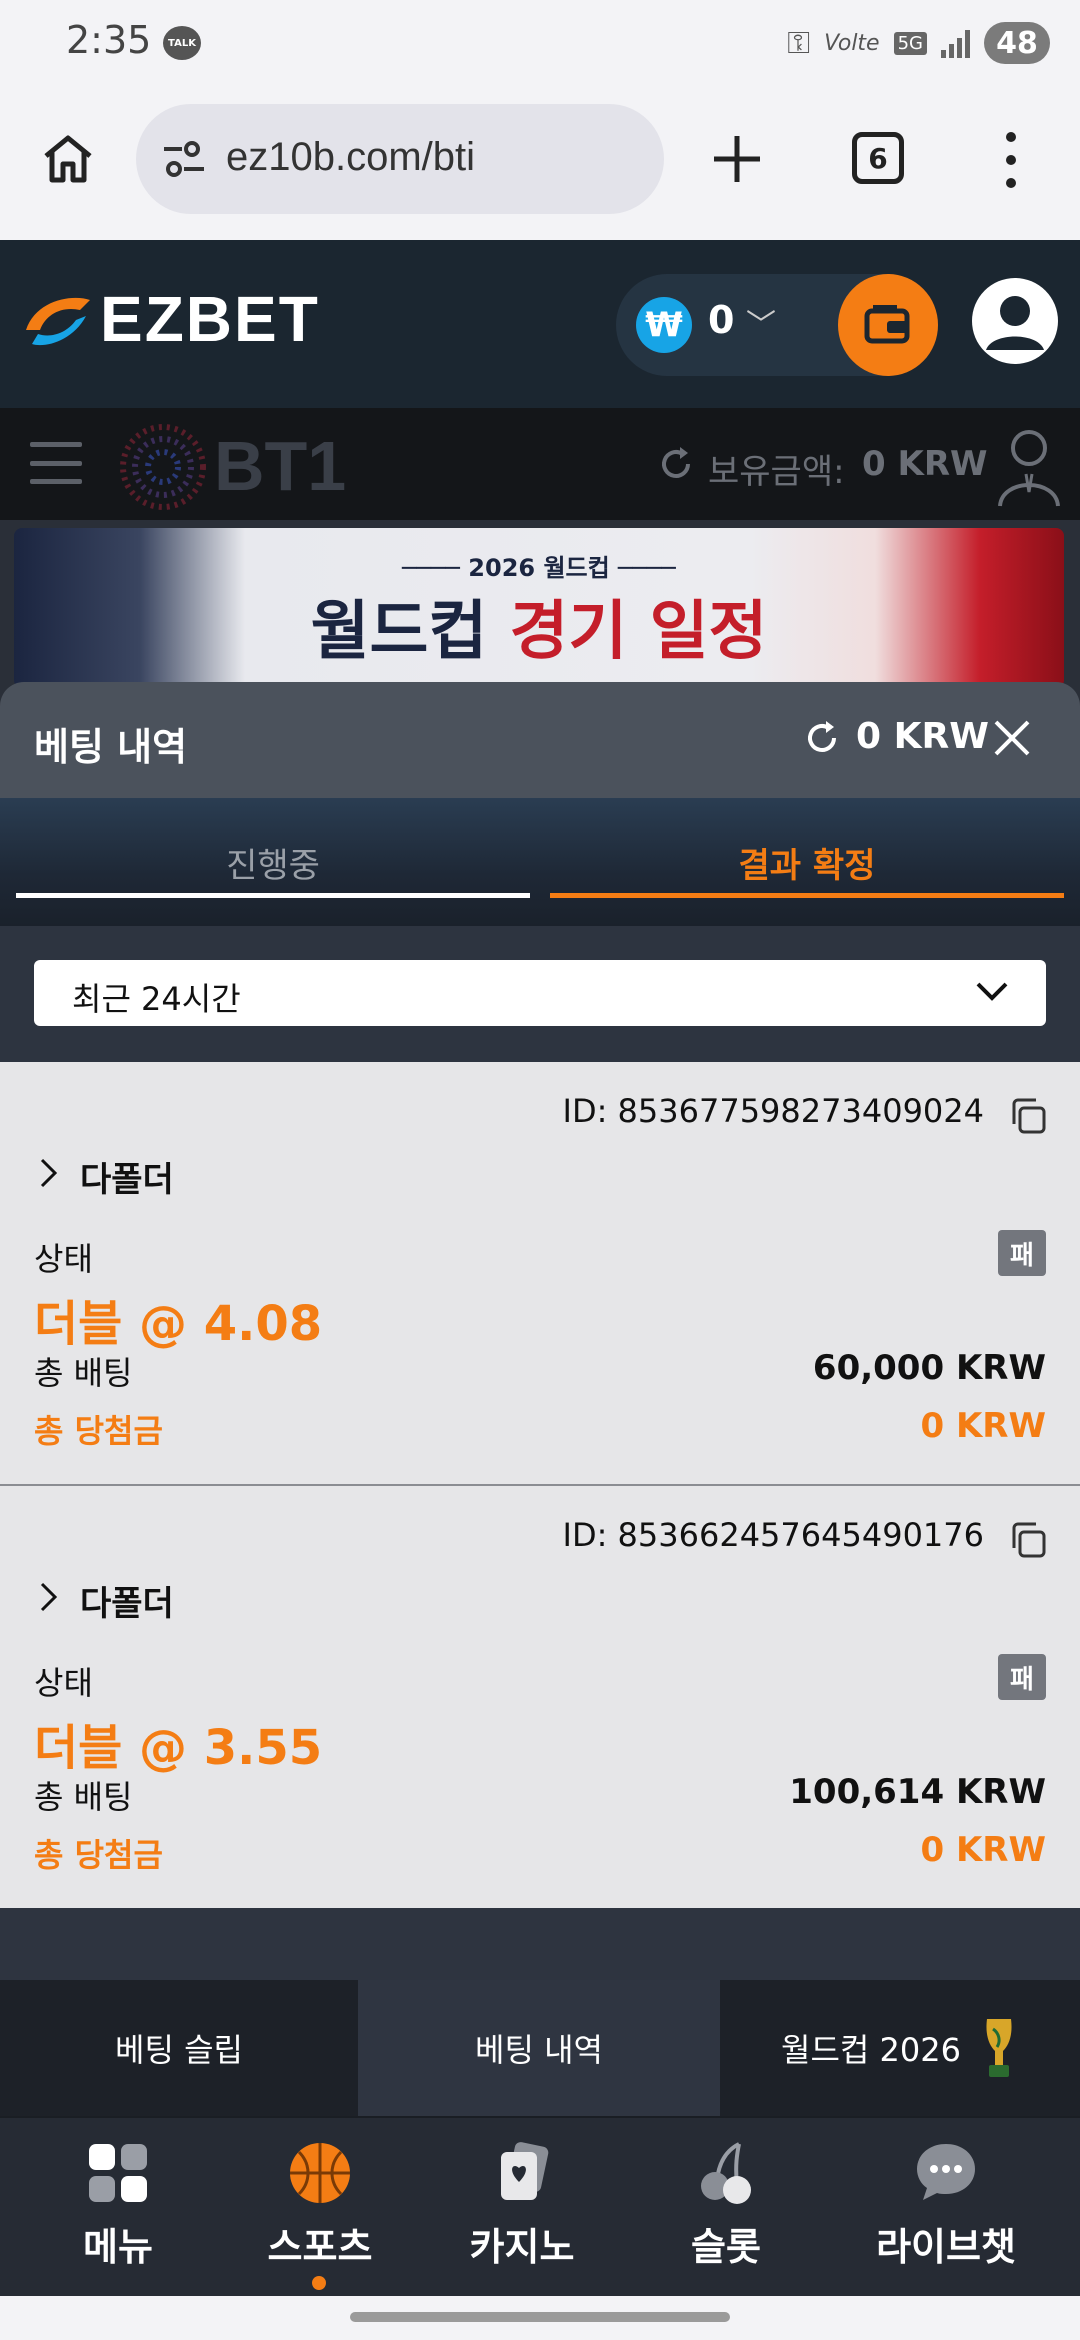  What do you see at coordinates (1015, 321) in the screenshot?
I see `user-avatar-icon` at bounding box center [1015, 321].